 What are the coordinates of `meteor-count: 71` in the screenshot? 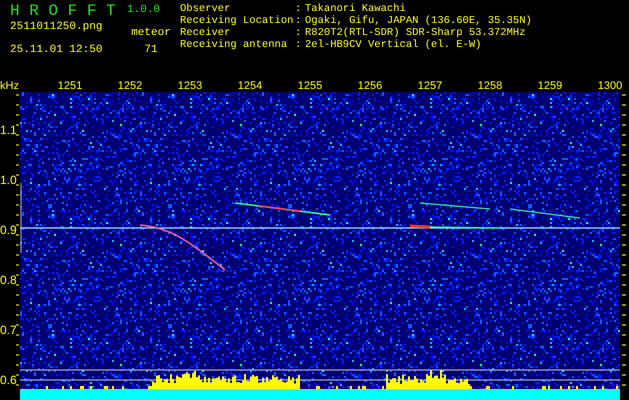 It's located at (151, 50).